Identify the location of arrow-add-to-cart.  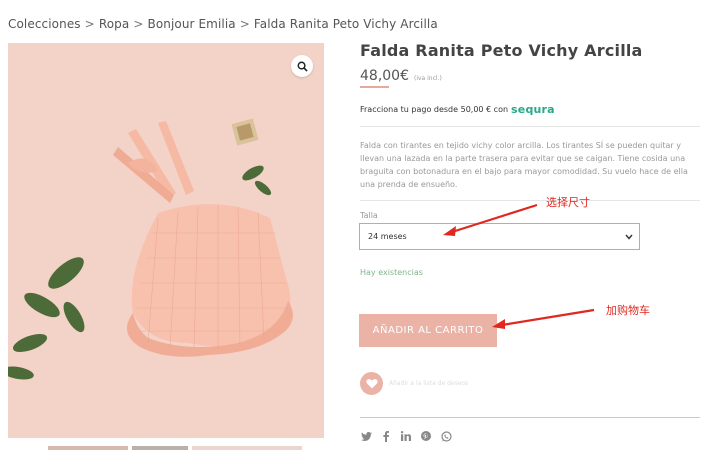
(543, 318).